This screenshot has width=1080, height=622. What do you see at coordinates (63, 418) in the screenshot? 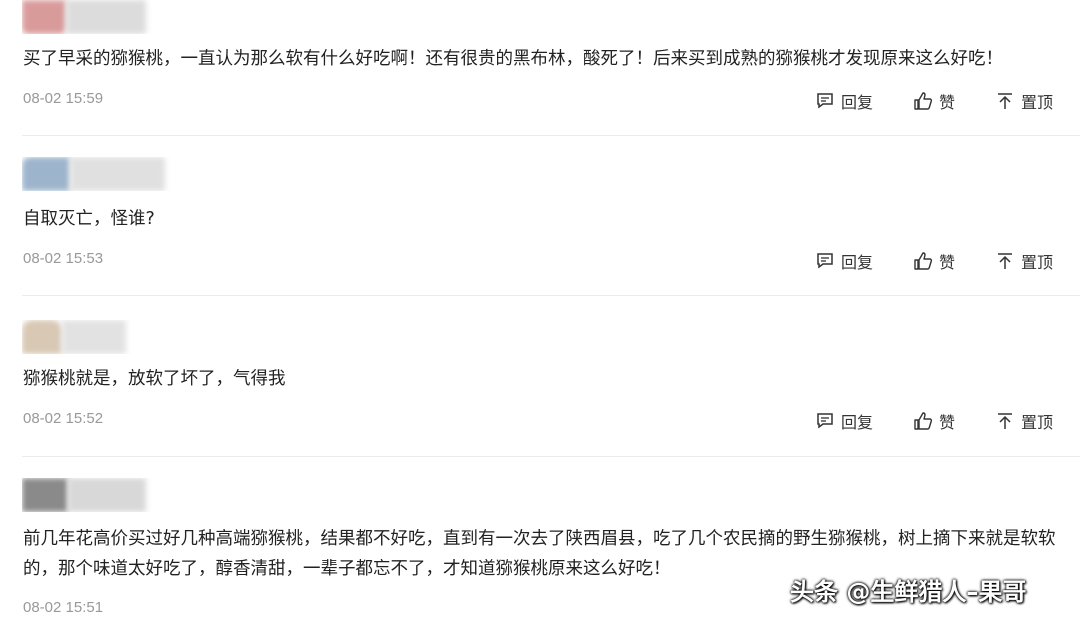
I see `comment-time: 08-02 15:52` at bounding box center [63, 418].